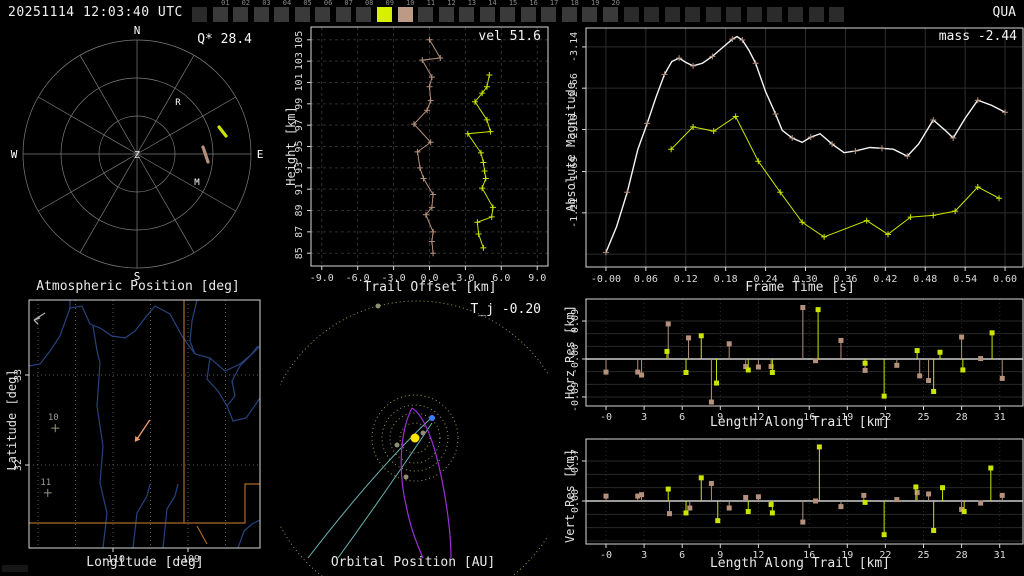  What do you see at coordinates (45, 483) in the screenshot?
I see `svg-text: 11` at bounding box center [45, 483].